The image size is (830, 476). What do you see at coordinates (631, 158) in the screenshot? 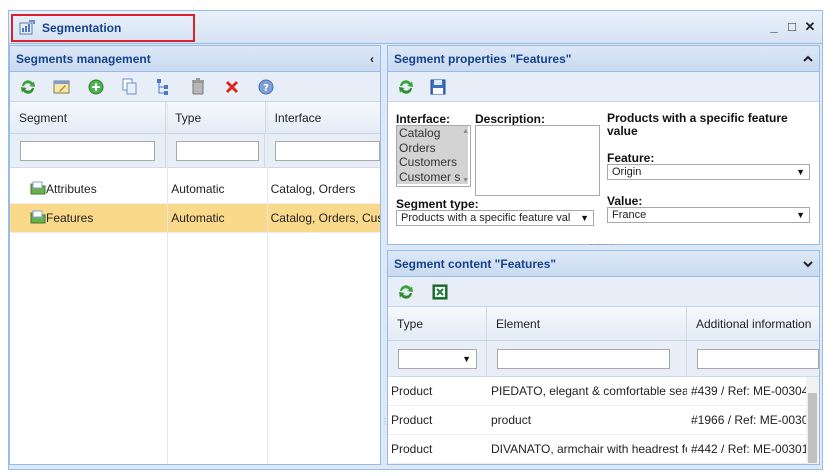
I see `feature-label: Feature:` at bounding box center [631, 158].